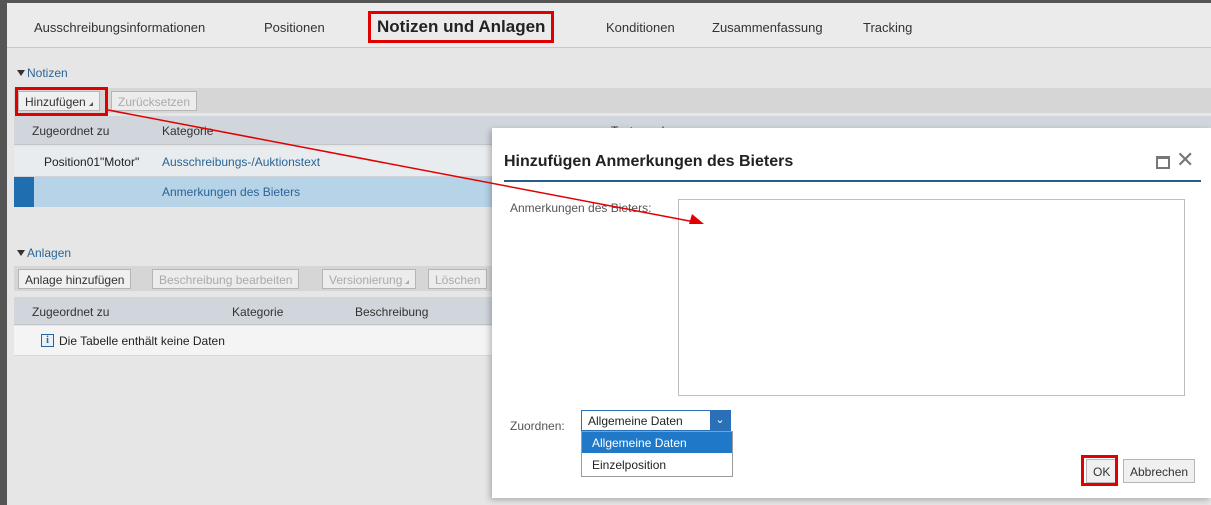  I want to click on assign-dropdown: Allgemeine Daten Einzelposition, so click(657, 454).